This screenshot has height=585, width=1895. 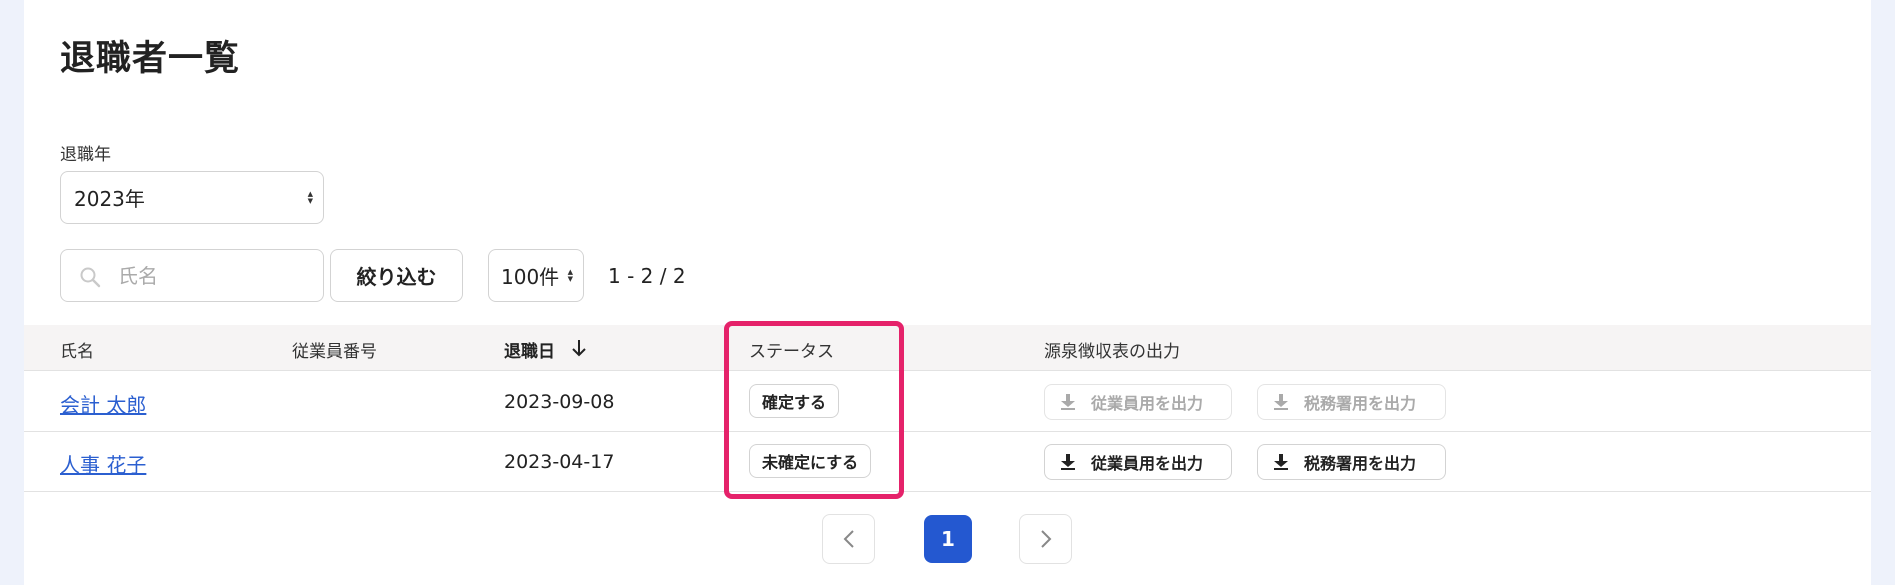 I want to click on retirement-year-value: 2023年, so click(x=109, y=199).